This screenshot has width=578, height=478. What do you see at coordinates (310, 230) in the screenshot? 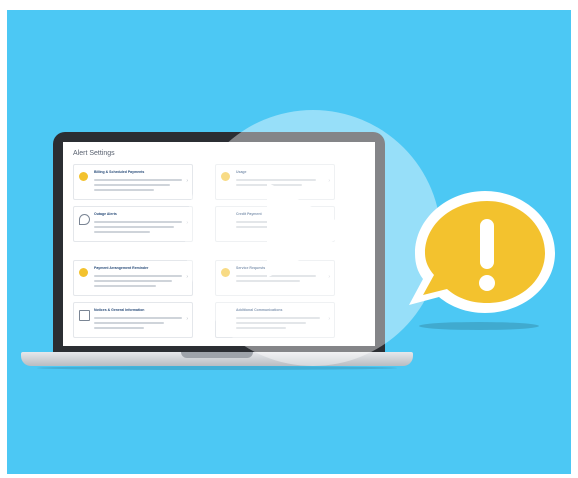
I see `play-icon` at bounding box center [310, 230].